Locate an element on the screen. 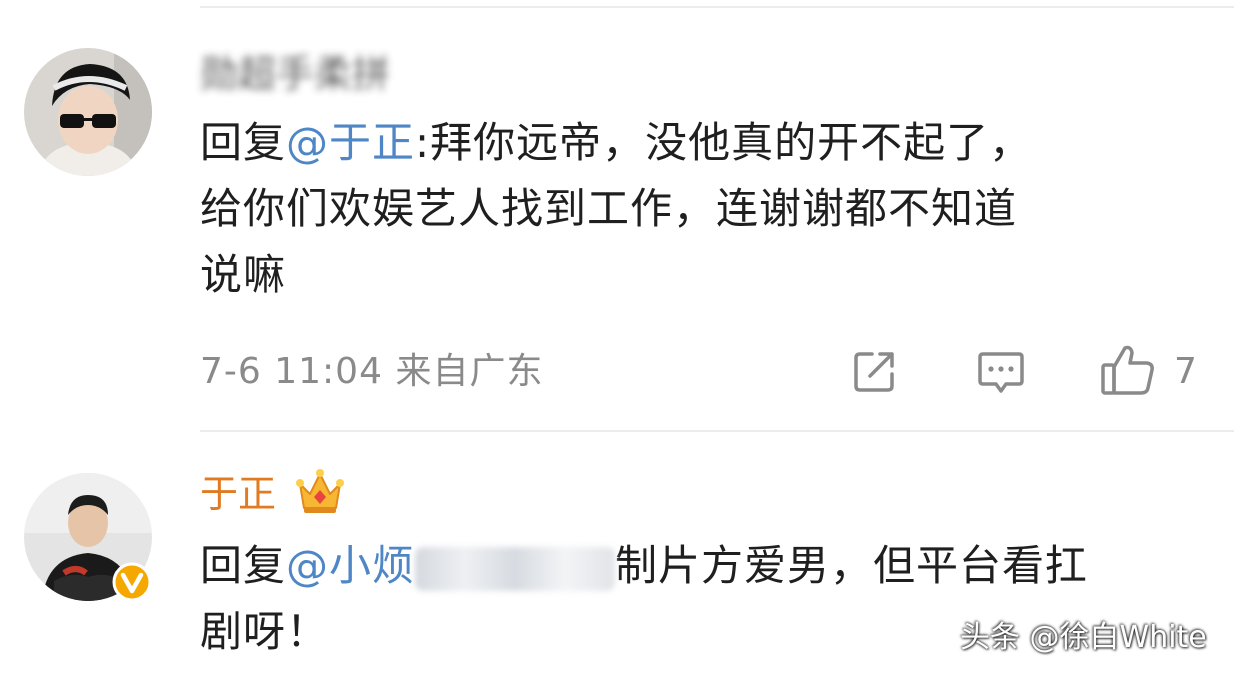 The height and width of the screenshot is (674, 1234). comment-divider is located at coordinates (717, 431).